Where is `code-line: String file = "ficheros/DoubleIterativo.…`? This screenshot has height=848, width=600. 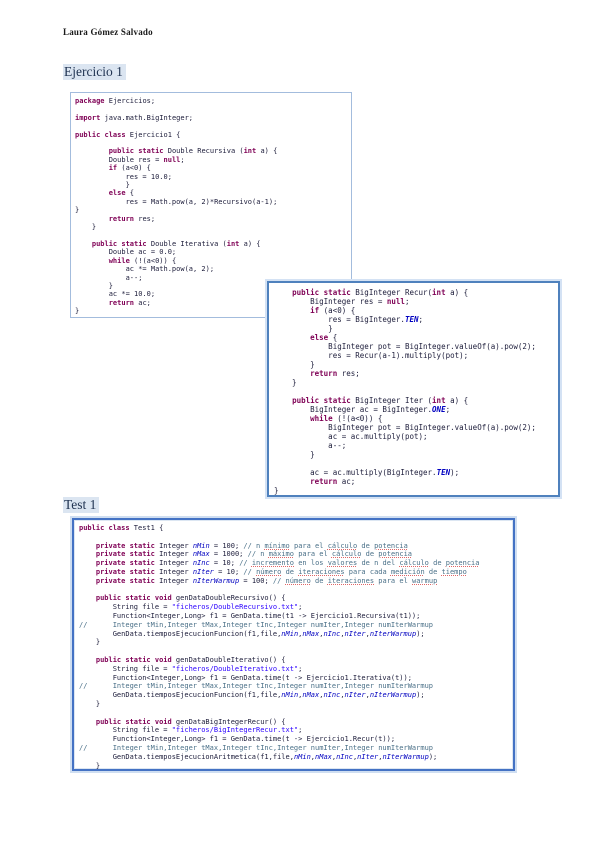 code-line: String file = "ficheros/DoubleIterativo.… is located at coordinates (191, 668).